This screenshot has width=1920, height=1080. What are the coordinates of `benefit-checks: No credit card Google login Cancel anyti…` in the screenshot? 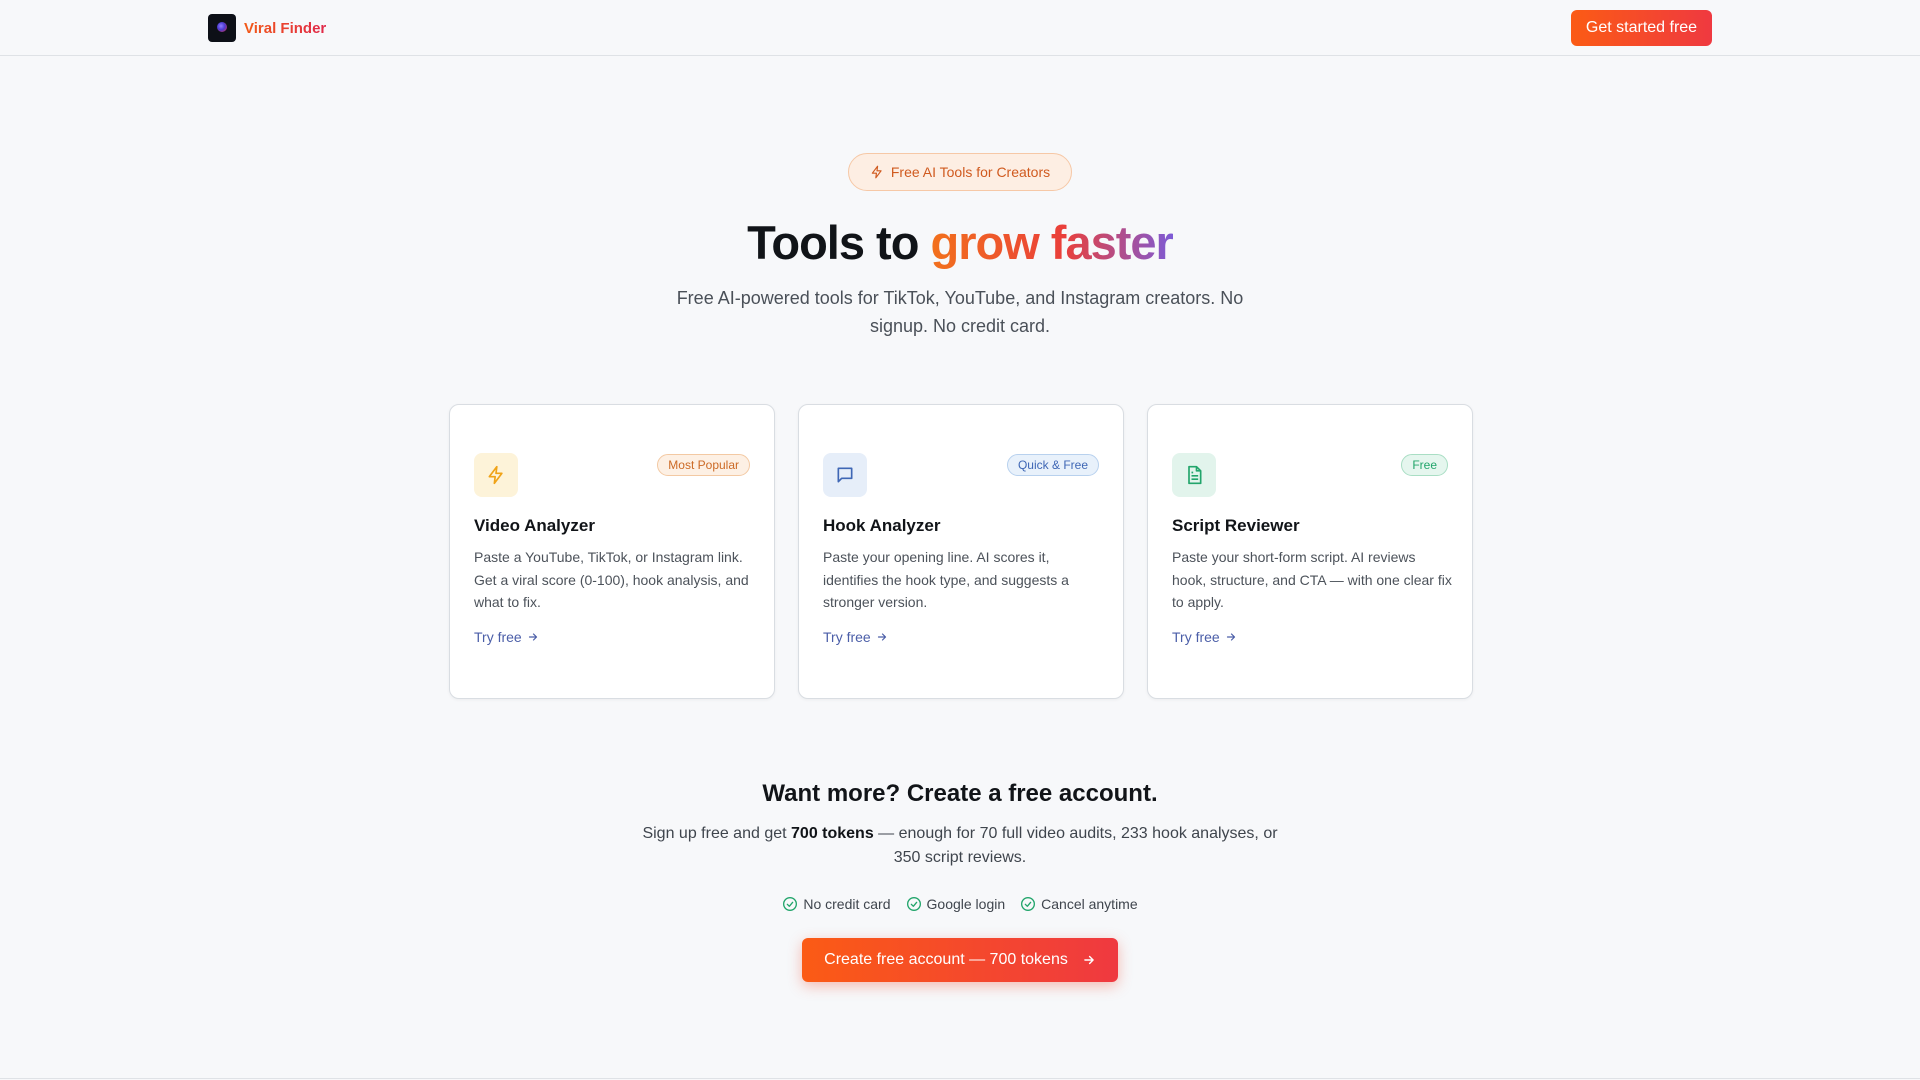 It's located at (960, 904).